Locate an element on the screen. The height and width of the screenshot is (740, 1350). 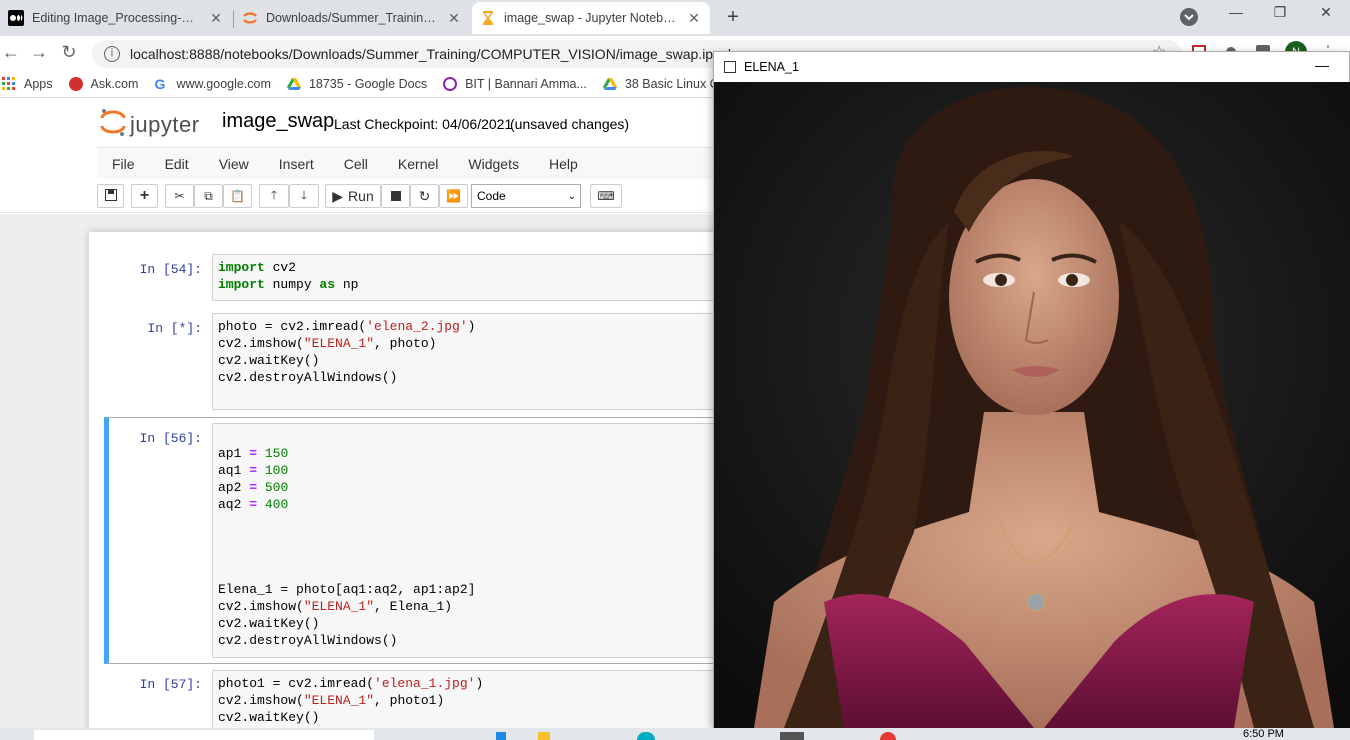
bookmark-ask: Ask.com is located at coordinates (103, 83).